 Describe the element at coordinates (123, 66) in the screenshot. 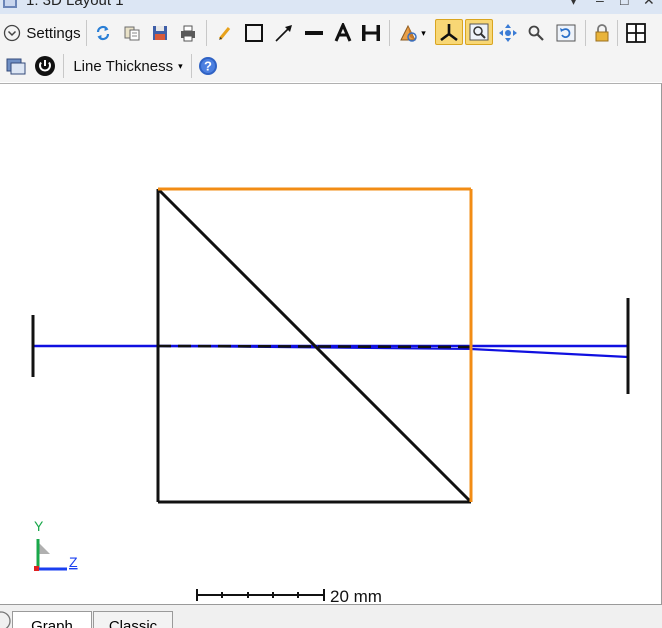

I see `line-thickness-label: Line Thickness` at that location.